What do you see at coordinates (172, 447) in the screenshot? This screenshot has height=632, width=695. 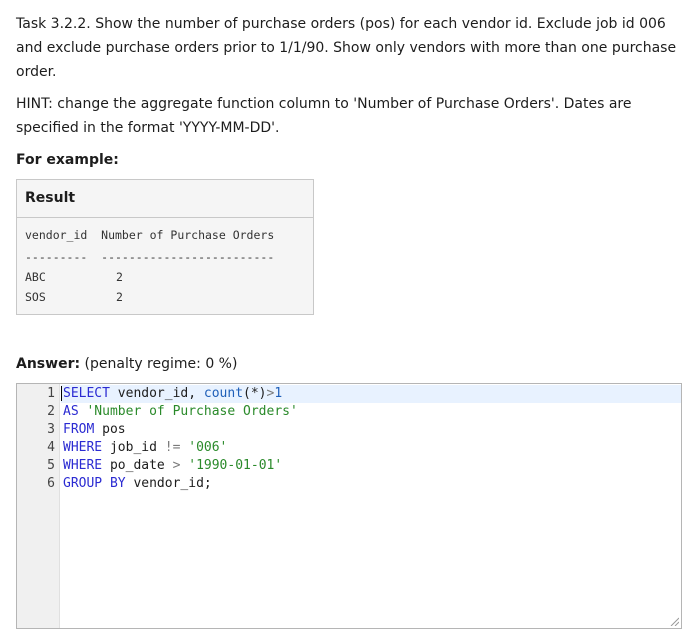 I see `code-token: !=` at bounding box center [172, 447].